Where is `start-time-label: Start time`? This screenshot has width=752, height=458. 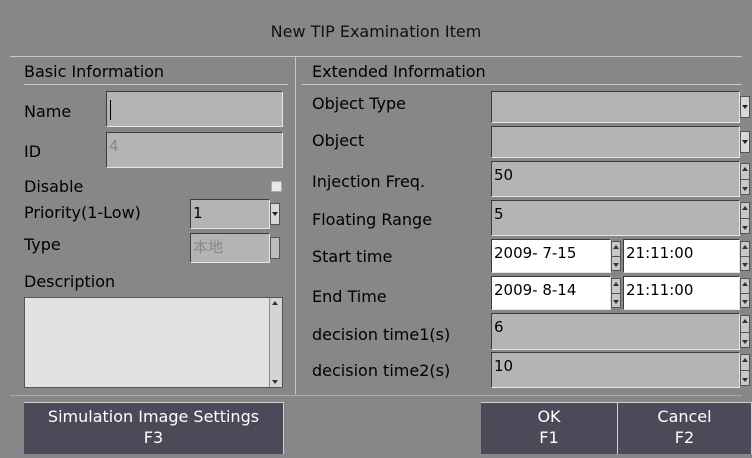
start-time-label: Start time is located at coordinates (352, 256).